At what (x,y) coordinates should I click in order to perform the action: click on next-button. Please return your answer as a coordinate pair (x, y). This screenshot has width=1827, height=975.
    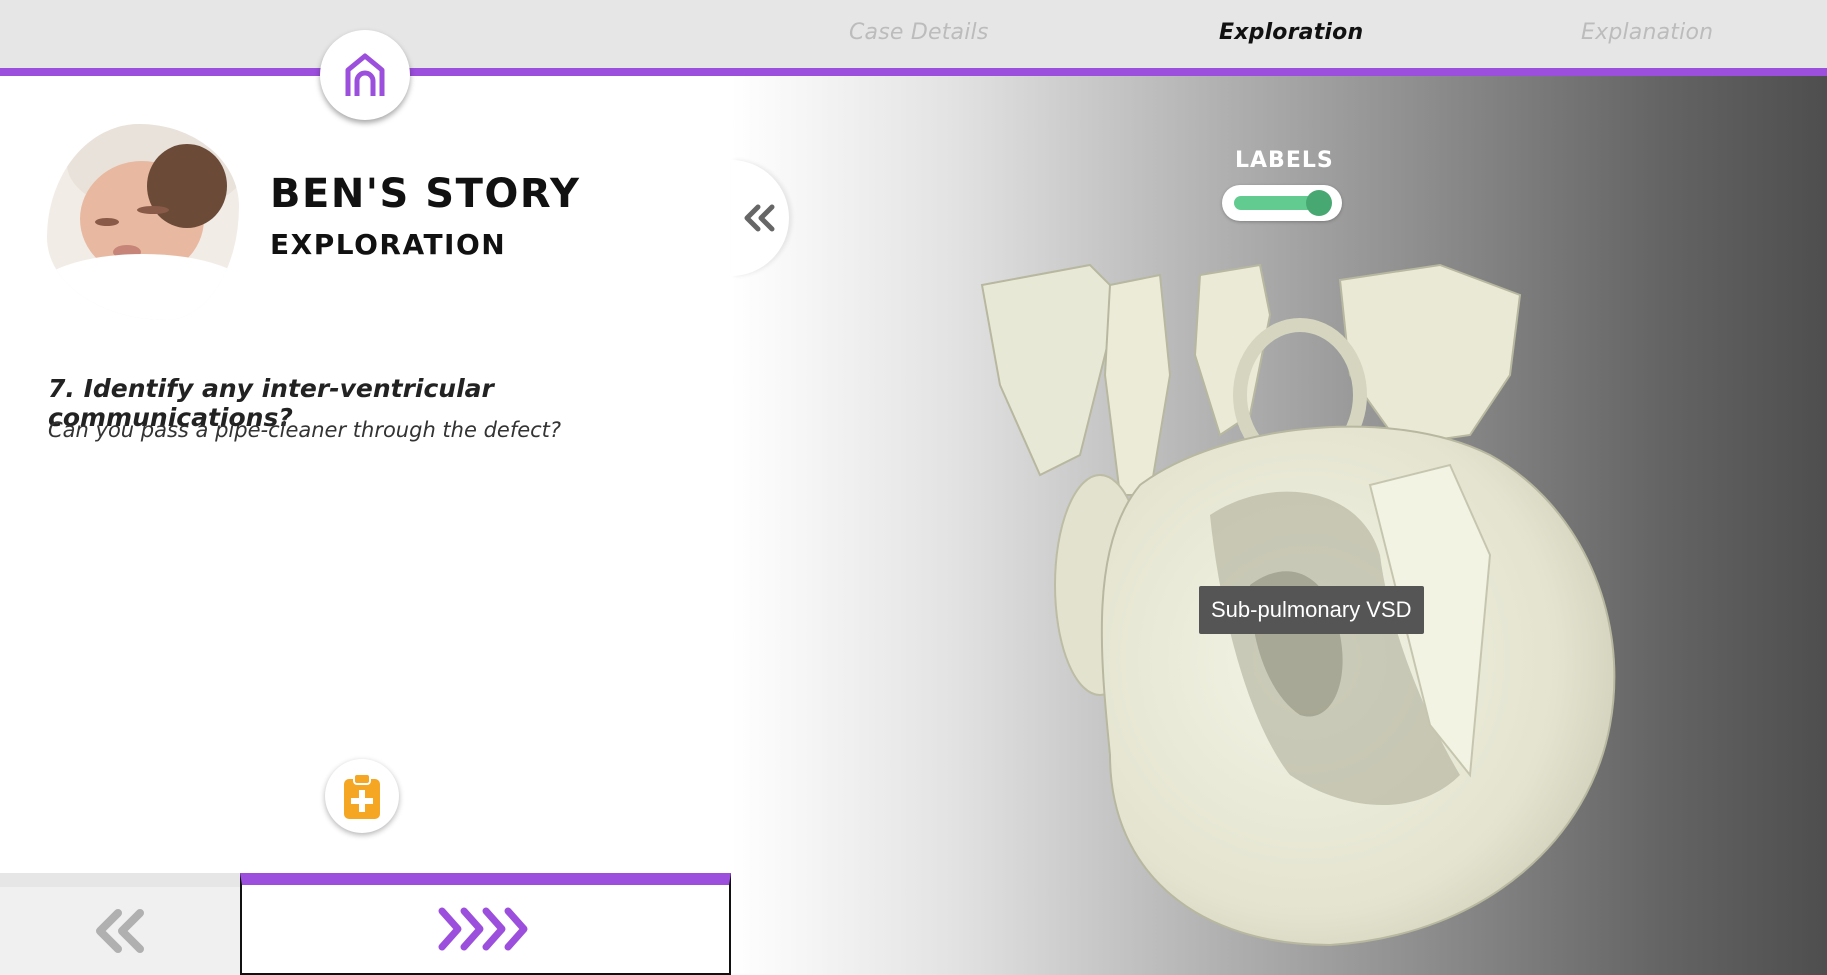
    Looking at the image, I should click on (485, 924).